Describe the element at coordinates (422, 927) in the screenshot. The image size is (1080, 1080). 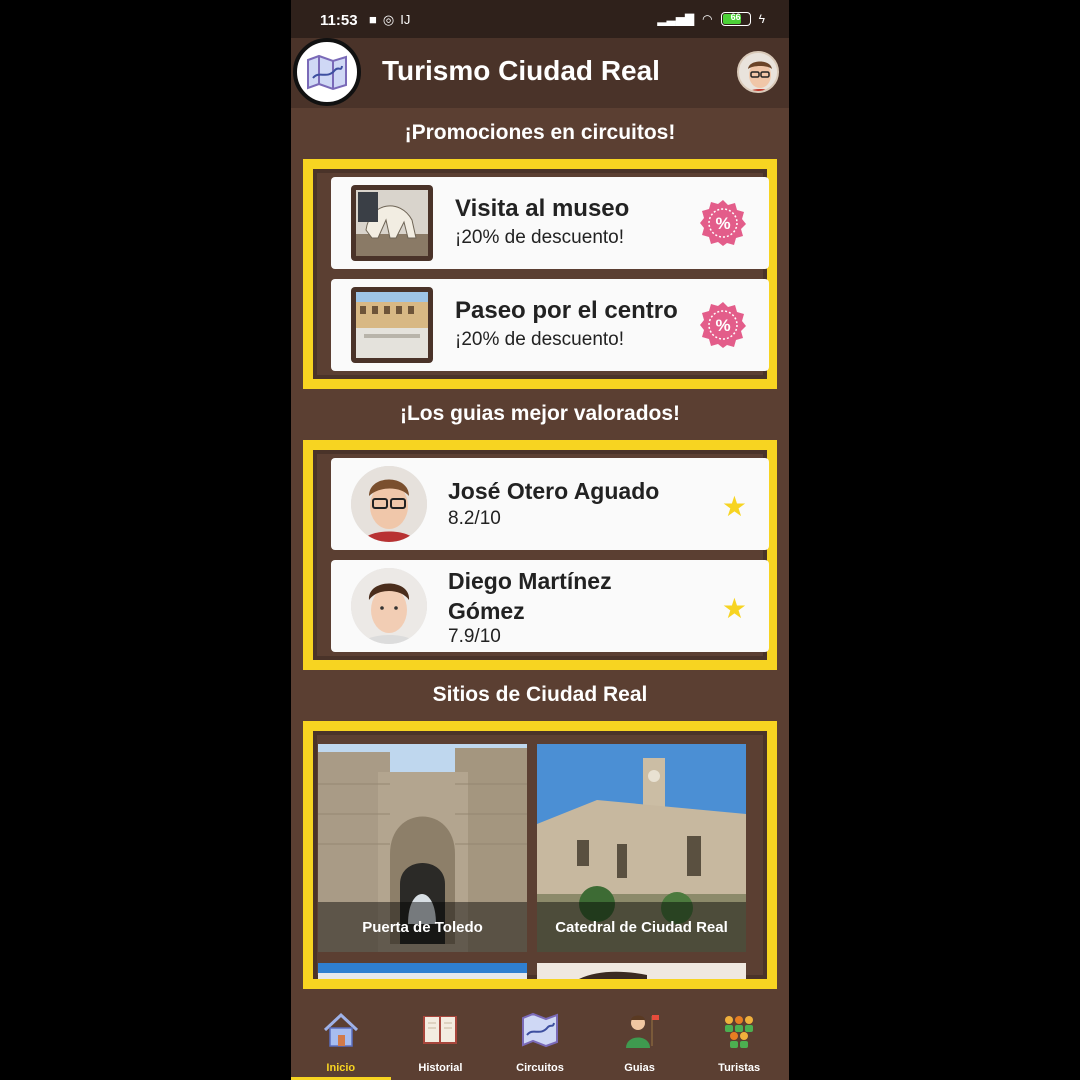
I see `site-label: Puerta de Toledo` at that location.